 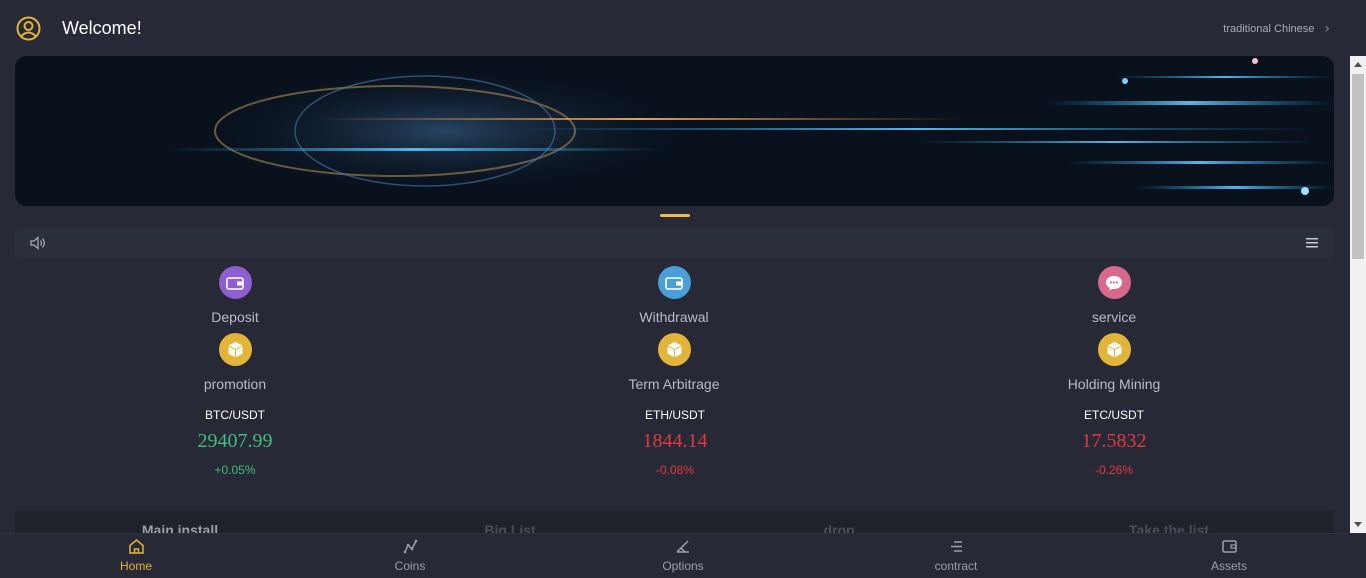 What do you see at coordinates (1228, 566) in the screenshot?
I see `nav-label: Assets` at bounding box center [1228, 566].